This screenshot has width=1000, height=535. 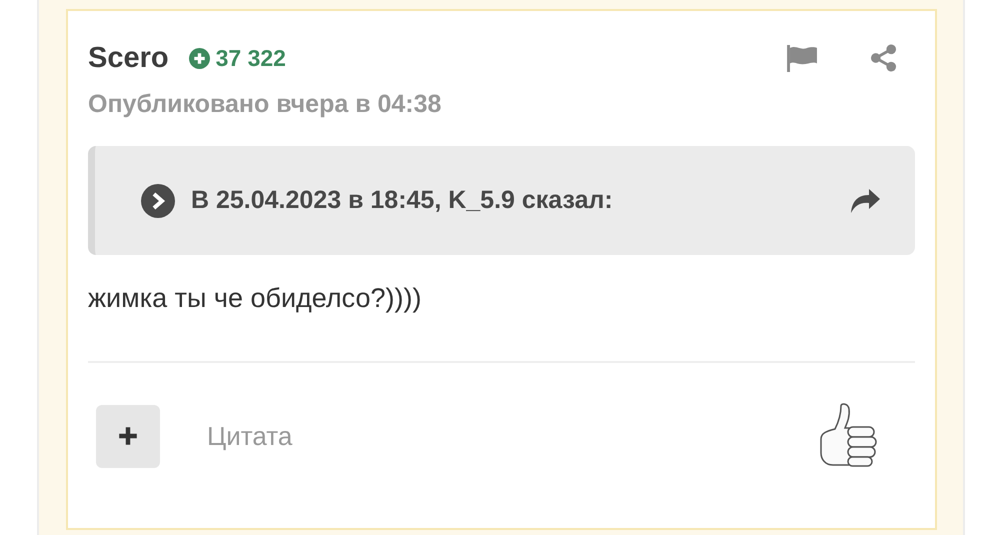 I want to click on quote-citation: В 25.04.2023 в 18:45, K_5.9 сказал:, so click(x=402, y=200).